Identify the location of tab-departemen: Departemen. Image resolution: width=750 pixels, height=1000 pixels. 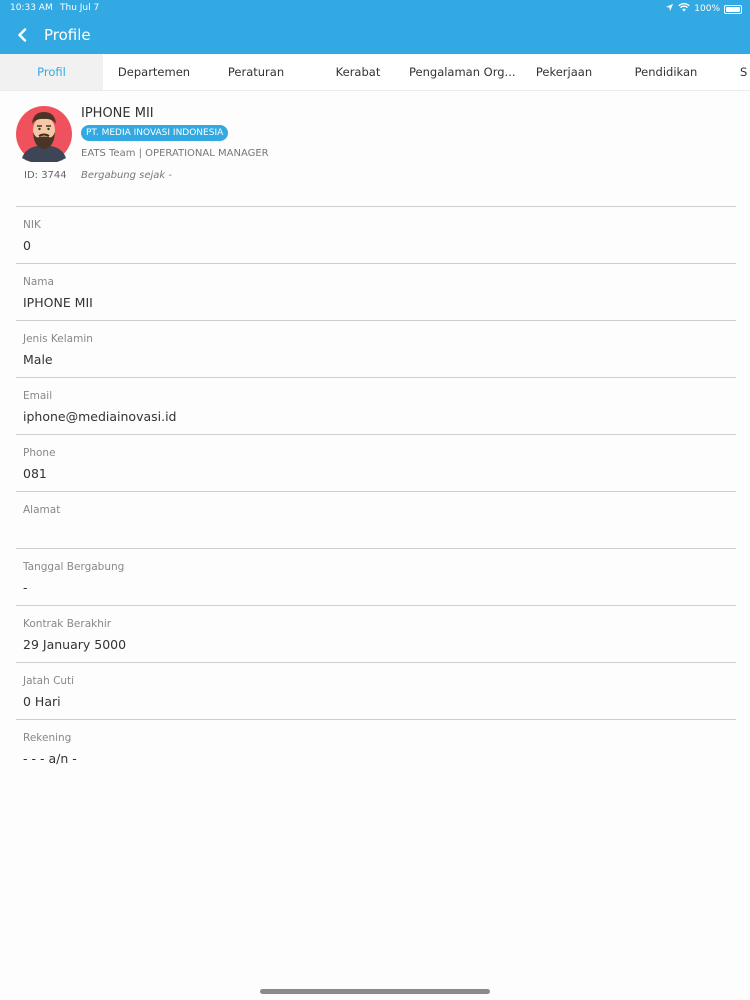
(154, 72).